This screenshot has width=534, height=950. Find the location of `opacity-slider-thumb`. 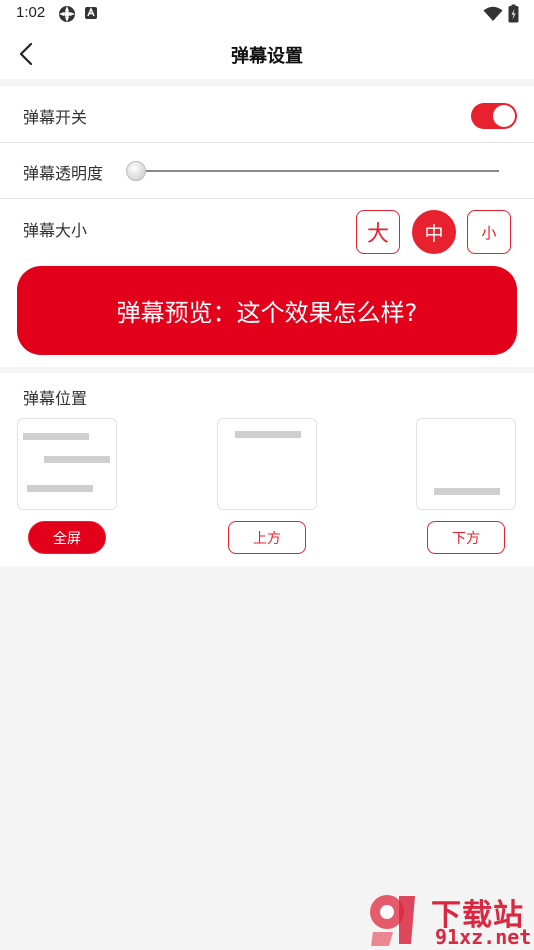

opacity-slider-thumb is located at coordinates (136, 171).